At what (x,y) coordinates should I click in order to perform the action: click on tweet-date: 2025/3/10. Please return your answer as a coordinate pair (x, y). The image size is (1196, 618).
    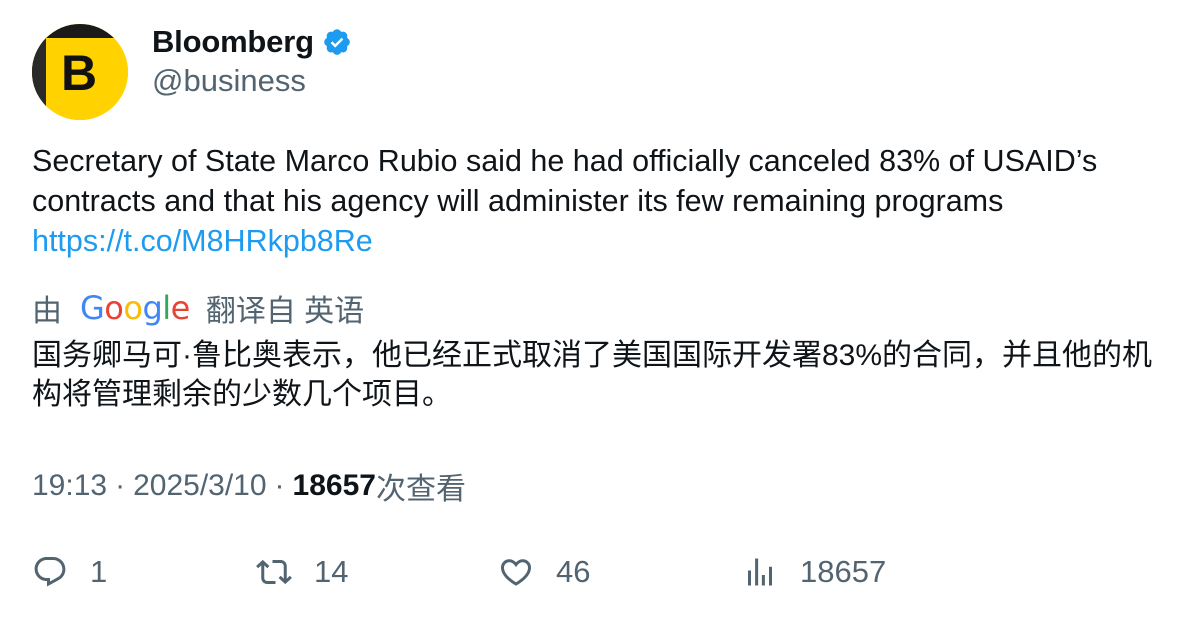
    Looking at the image, I should click on (199, 486).